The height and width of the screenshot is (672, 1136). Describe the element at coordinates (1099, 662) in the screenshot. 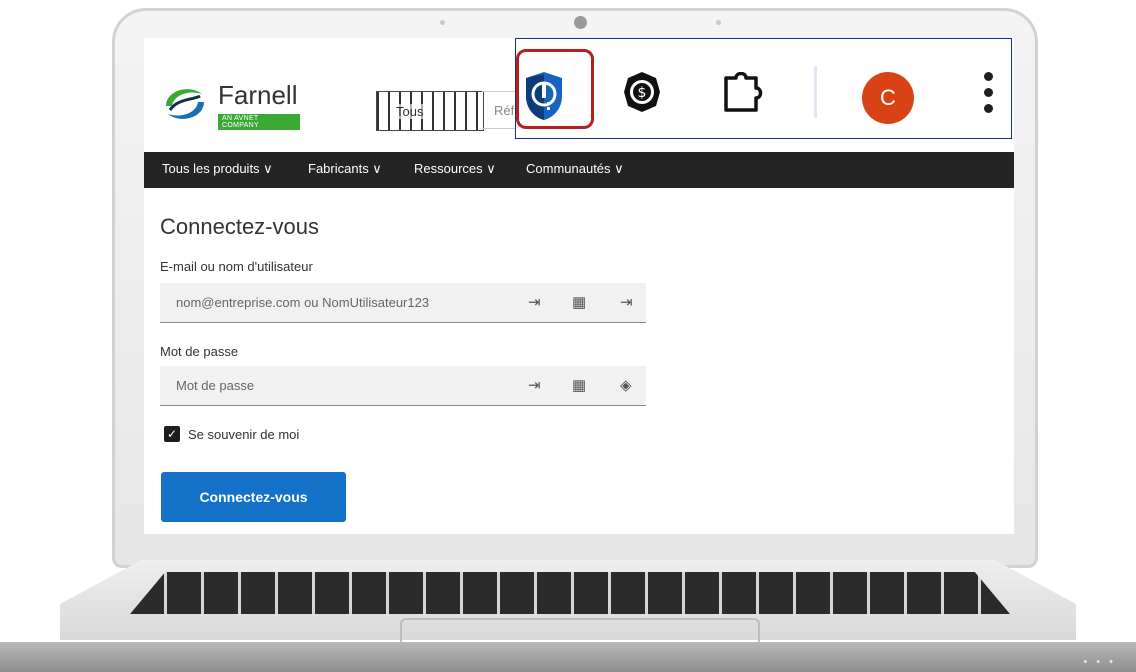

I see `base-dots: • • •` at that location.